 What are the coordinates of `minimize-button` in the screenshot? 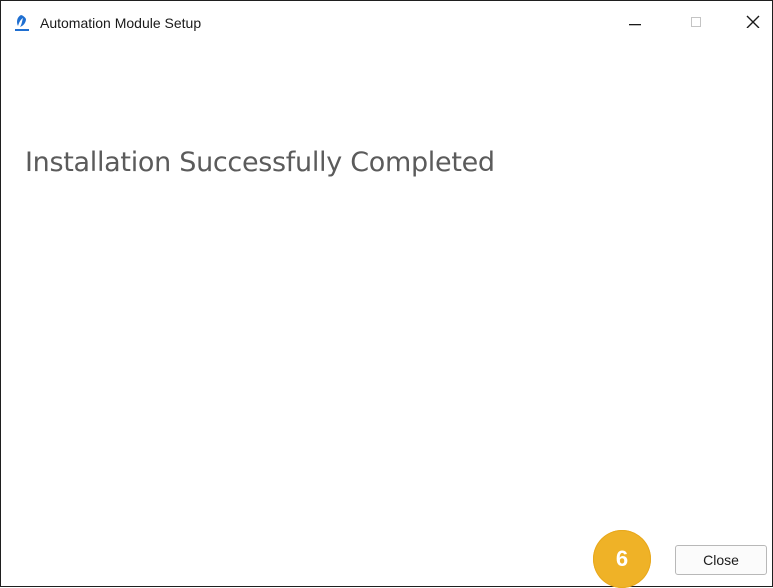 It's located at (635, 22).